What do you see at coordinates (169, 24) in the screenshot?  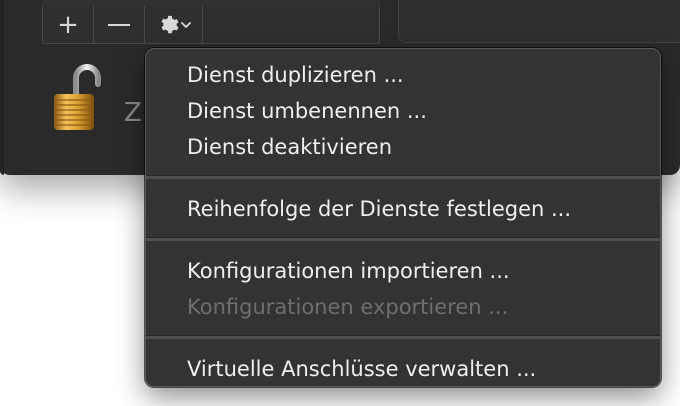 I see `gear-icon` at bounding box center [169, 24].